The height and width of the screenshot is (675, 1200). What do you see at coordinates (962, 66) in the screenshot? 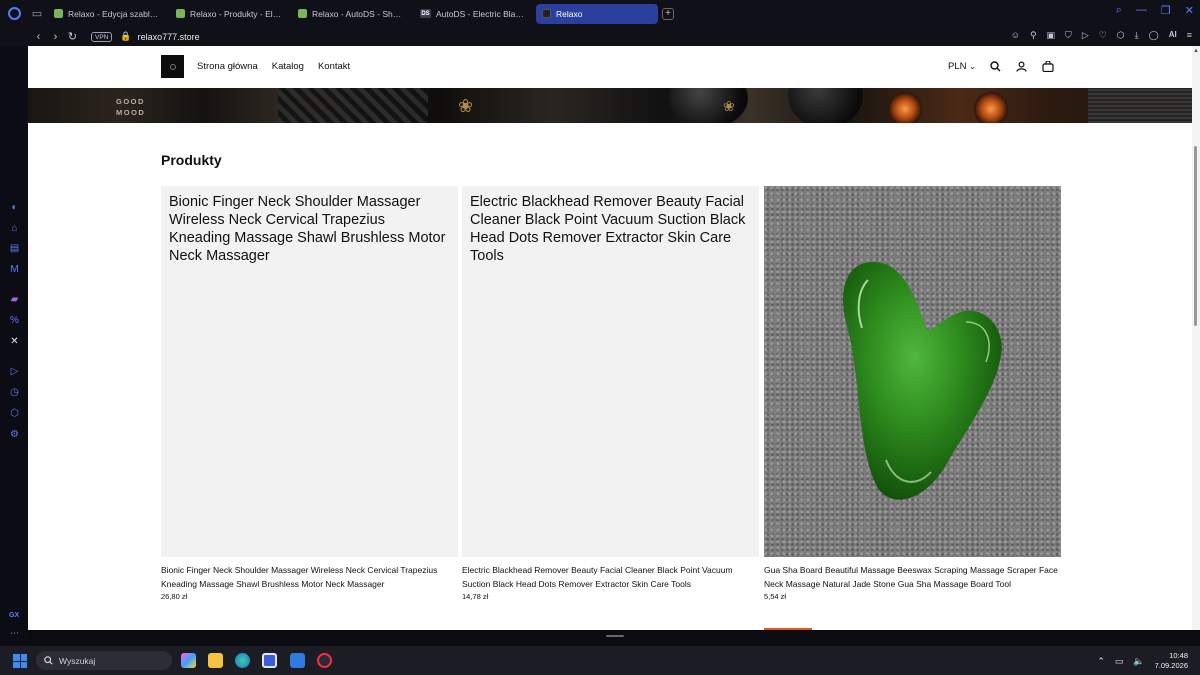
I see `currency-selector: PLN ⌄` at bounding box center [962, 66].